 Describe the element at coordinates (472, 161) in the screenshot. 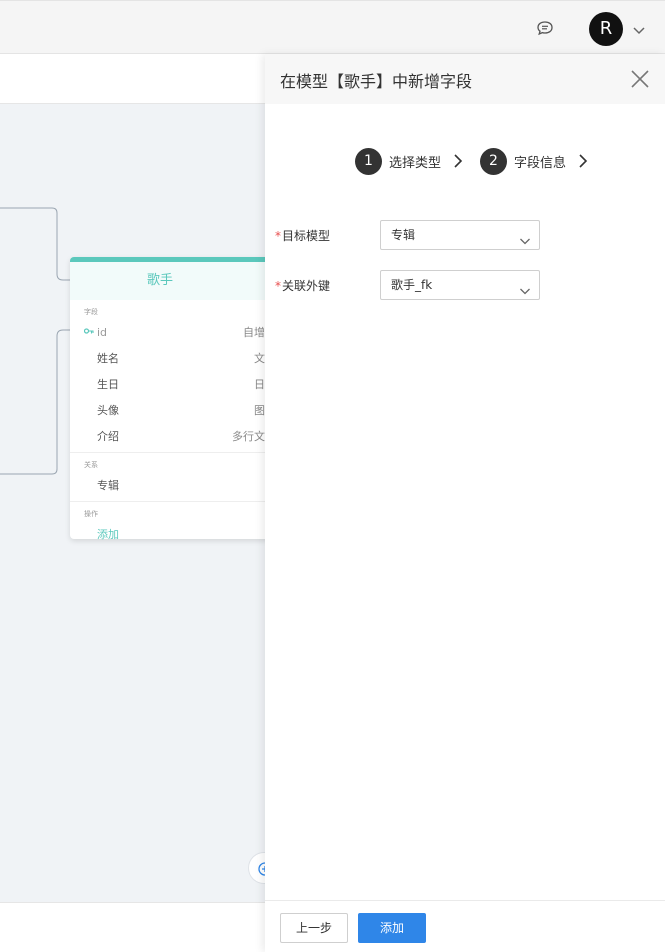

I see `step-indicator: 1 选择类型 2 字段信息` at that location.